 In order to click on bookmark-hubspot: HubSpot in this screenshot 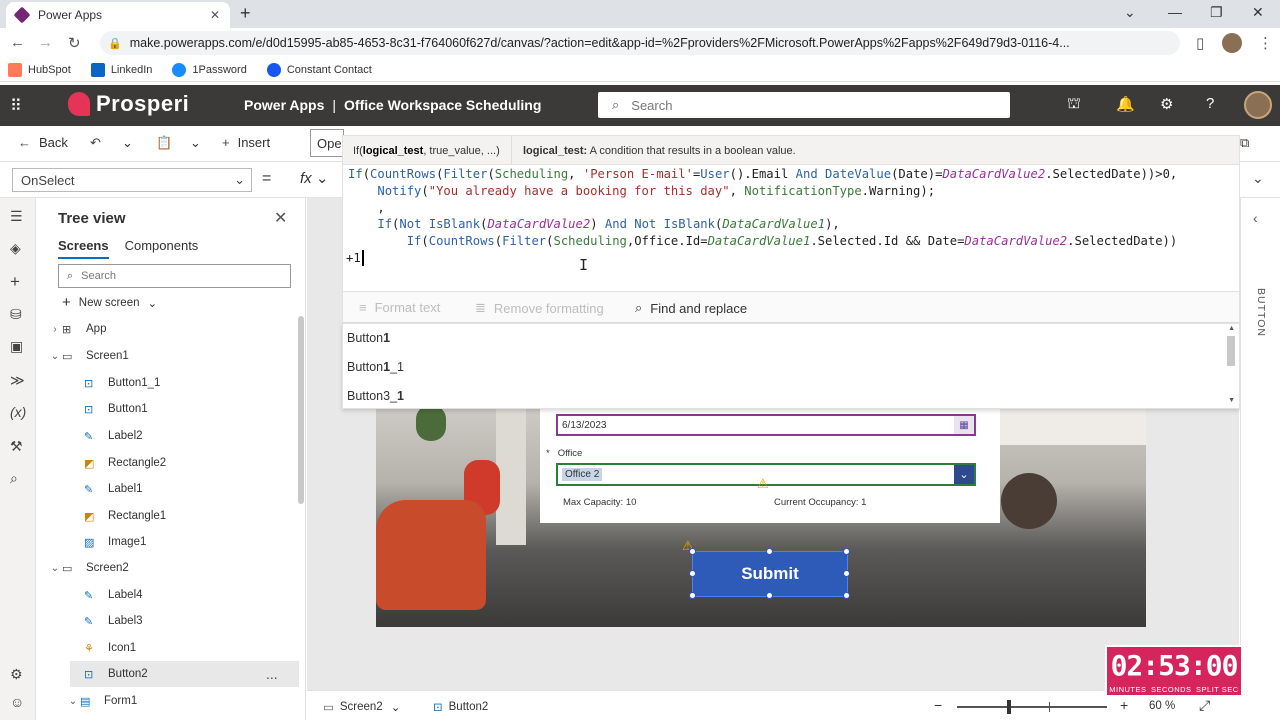, I will do `click(39, 69)`.